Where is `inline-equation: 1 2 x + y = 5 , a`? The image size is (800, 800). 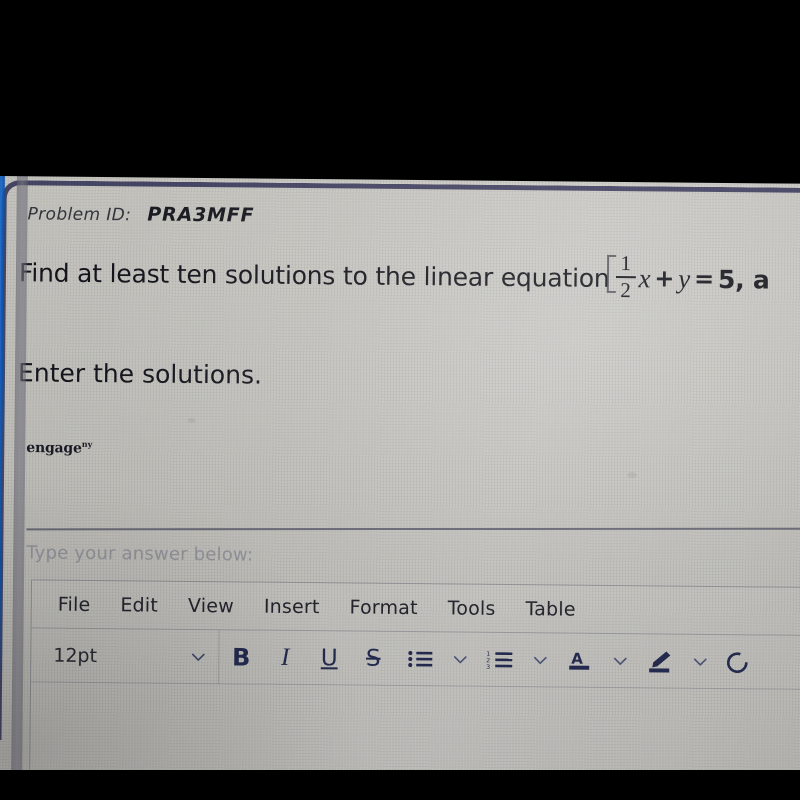
inline-equation: 1 2 x + y = 5 , a is located at coordinates (688, 277).